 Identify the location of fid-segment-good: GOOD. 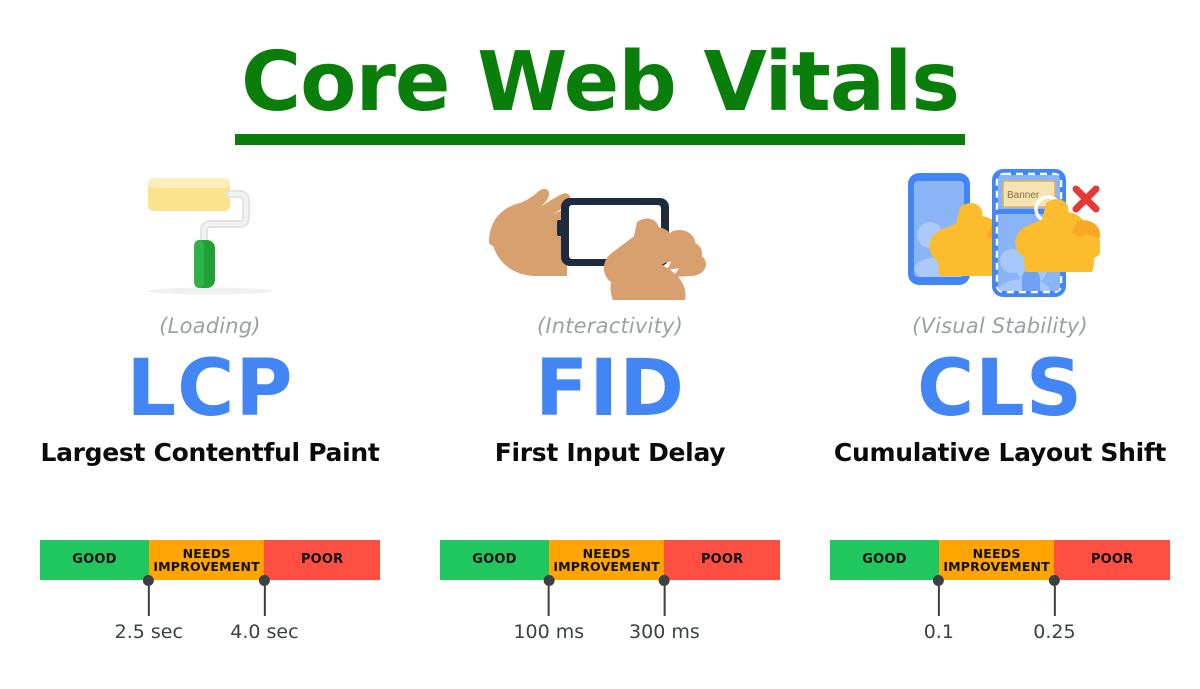
(494, 560).